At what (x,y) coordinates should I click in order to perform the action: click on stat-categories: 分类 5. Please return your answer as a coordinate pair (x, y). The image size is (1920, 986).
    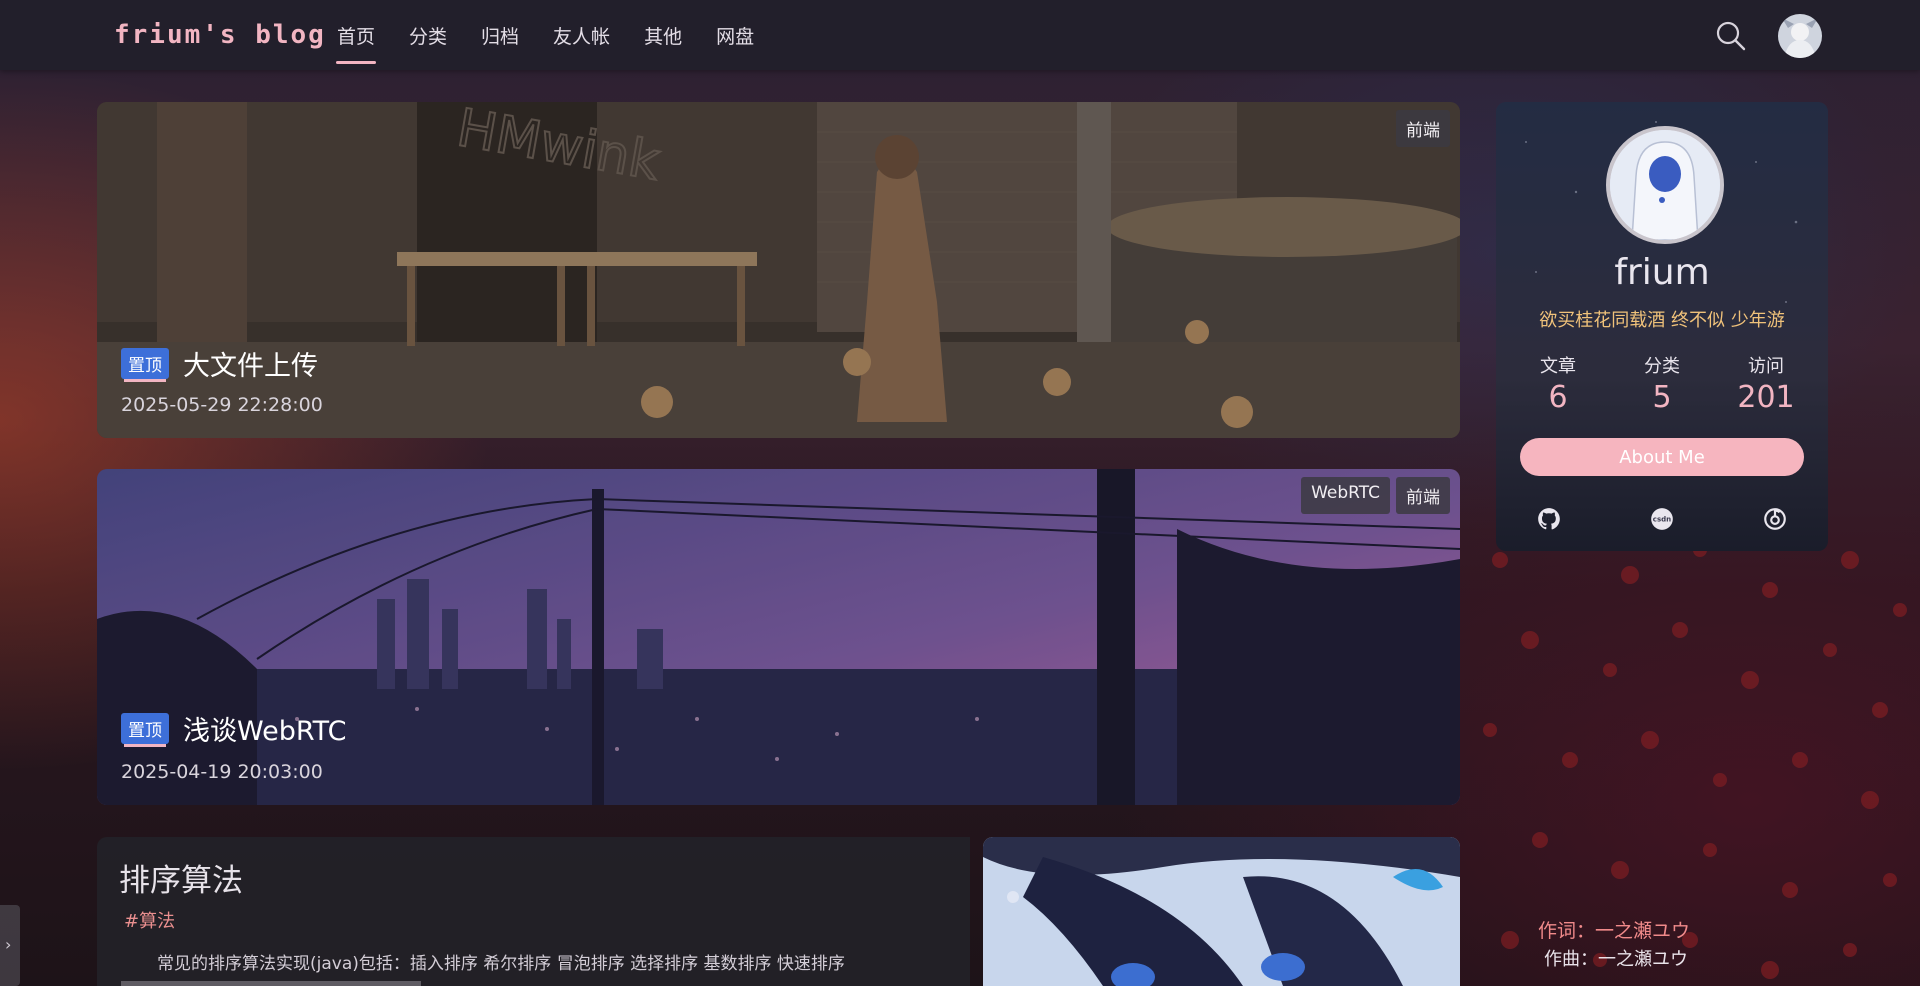
    Looking at the image, I should click on (1662, 383).